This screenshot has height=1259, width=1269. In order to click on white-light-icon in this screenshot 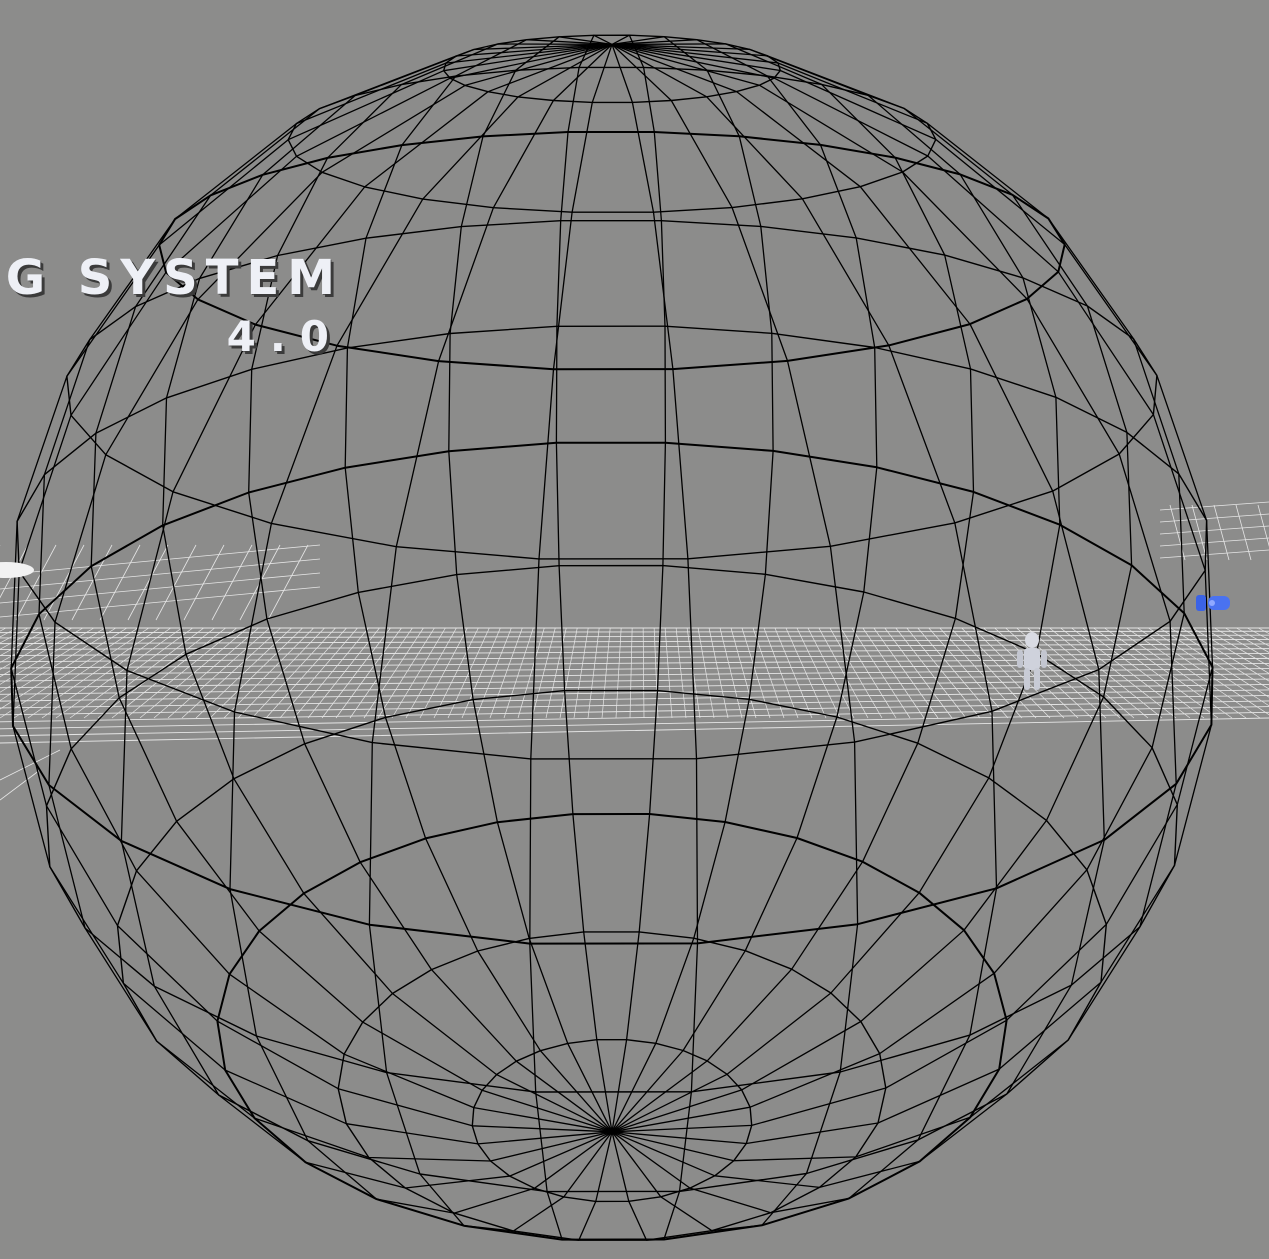, I will do `click(17, 570)`.